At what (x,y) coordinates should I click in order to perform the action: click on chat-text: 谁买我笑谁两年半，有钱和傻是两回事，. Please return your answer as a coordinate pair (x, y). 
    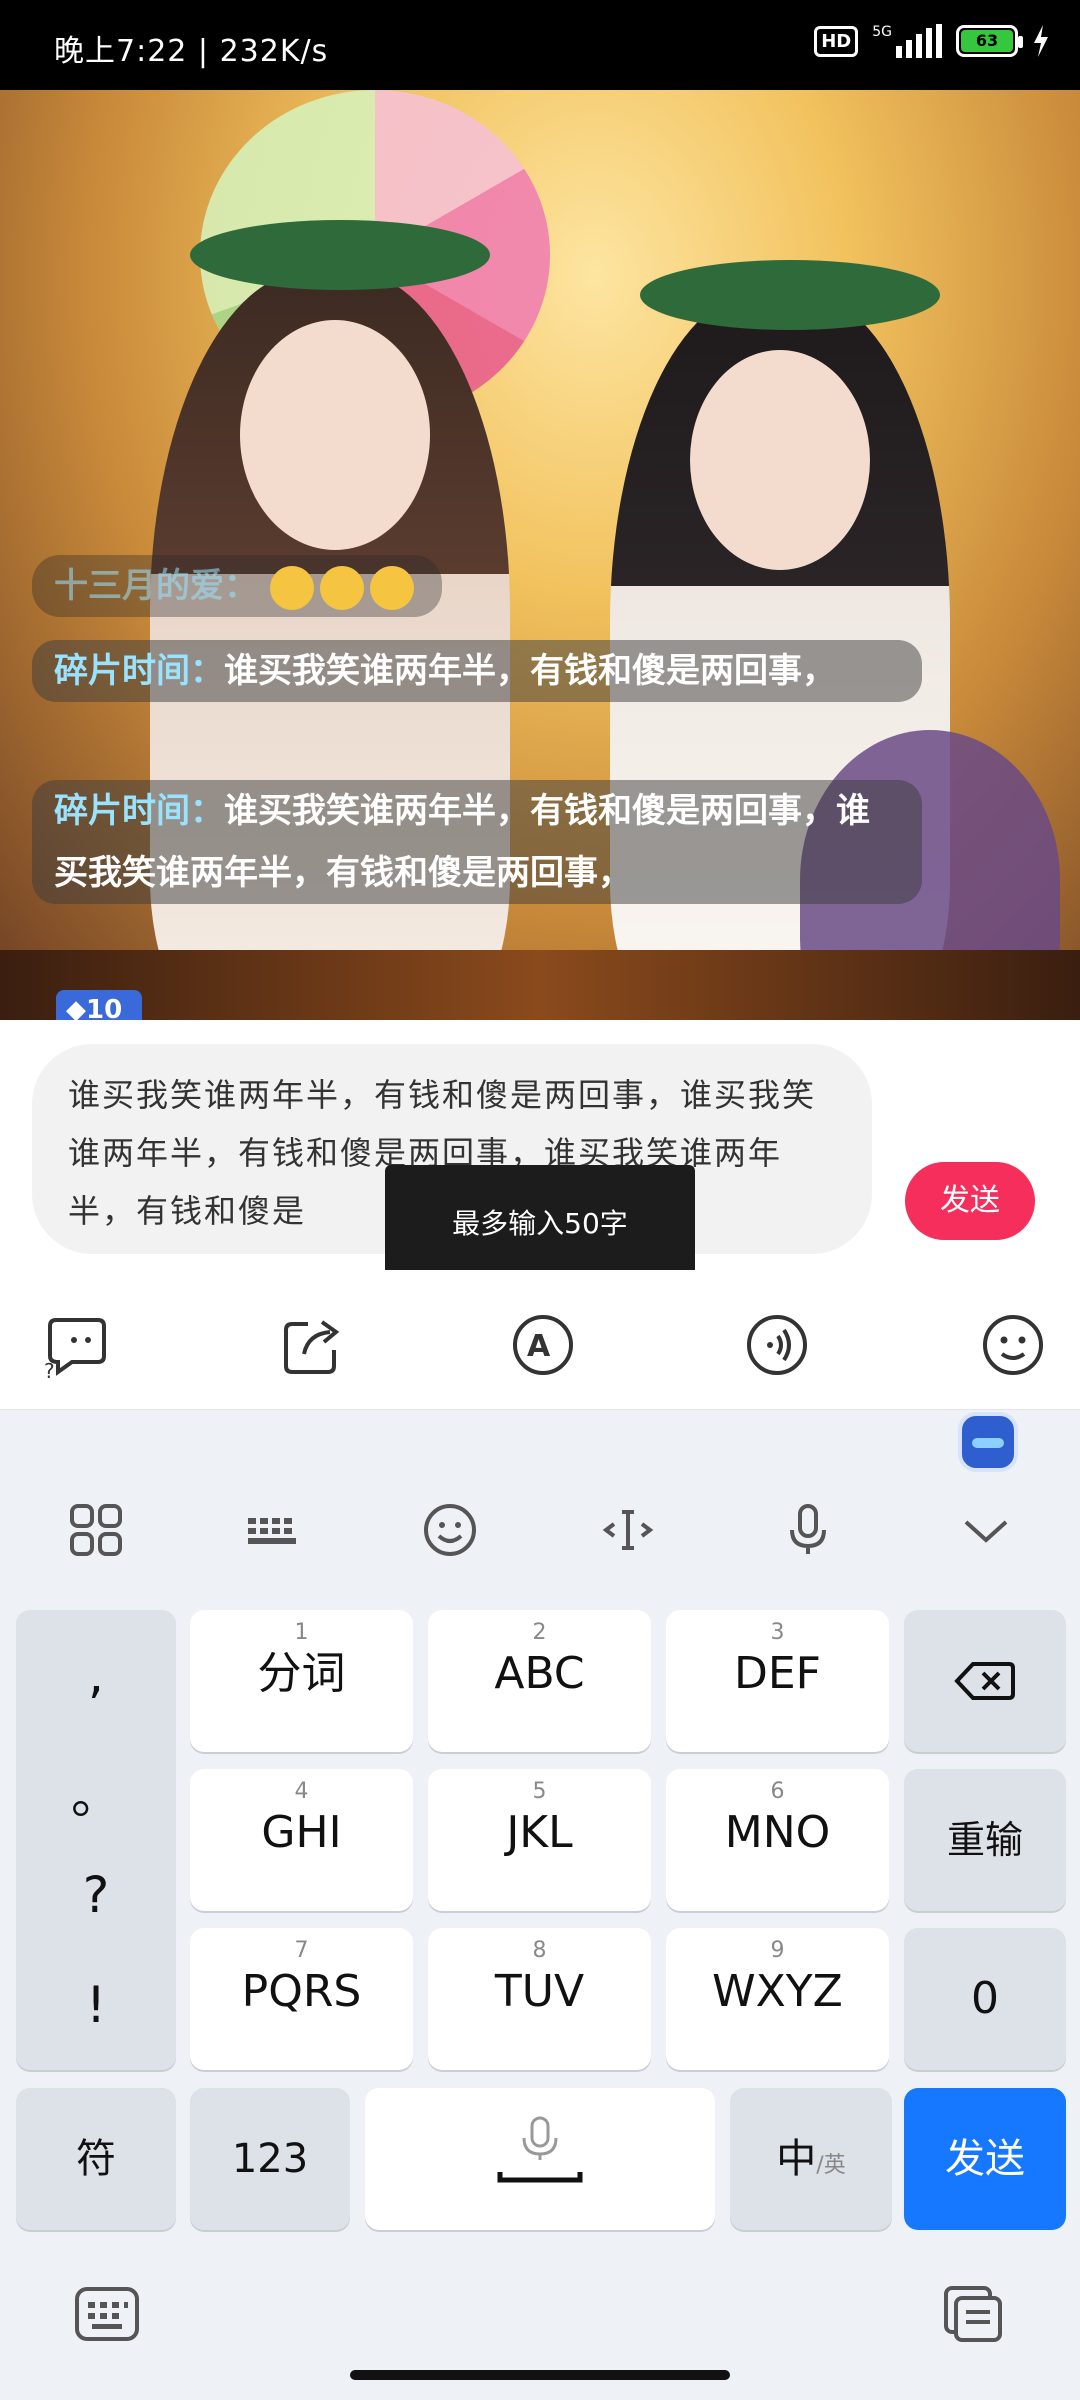
    Looking at the image, I should click on (530, 671).